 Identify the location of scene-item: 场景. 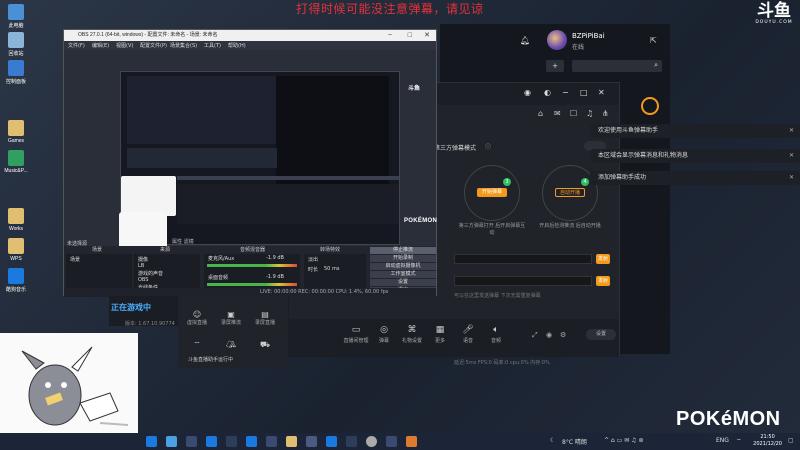
(75, 259).